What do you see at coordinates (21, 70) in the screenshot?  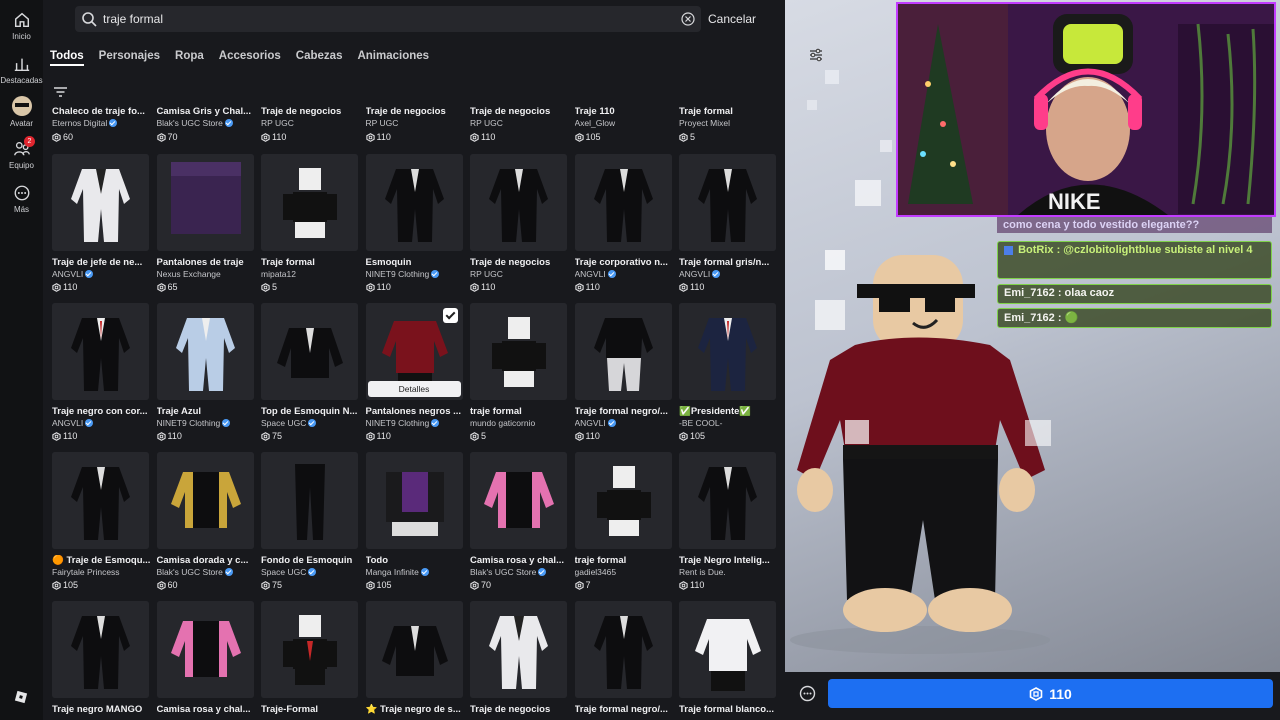 I see `nav-featured: Destacadas` at bounding box center [21, 70].